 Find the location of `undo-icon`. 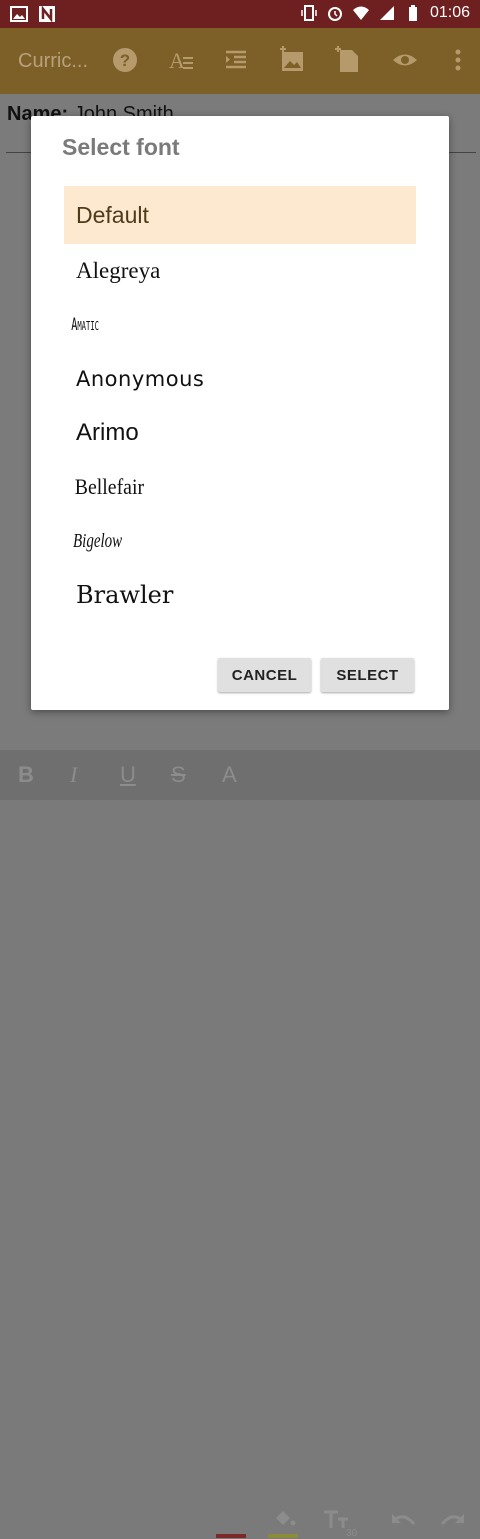

undo-icon is located at coordinates (404, 1521).